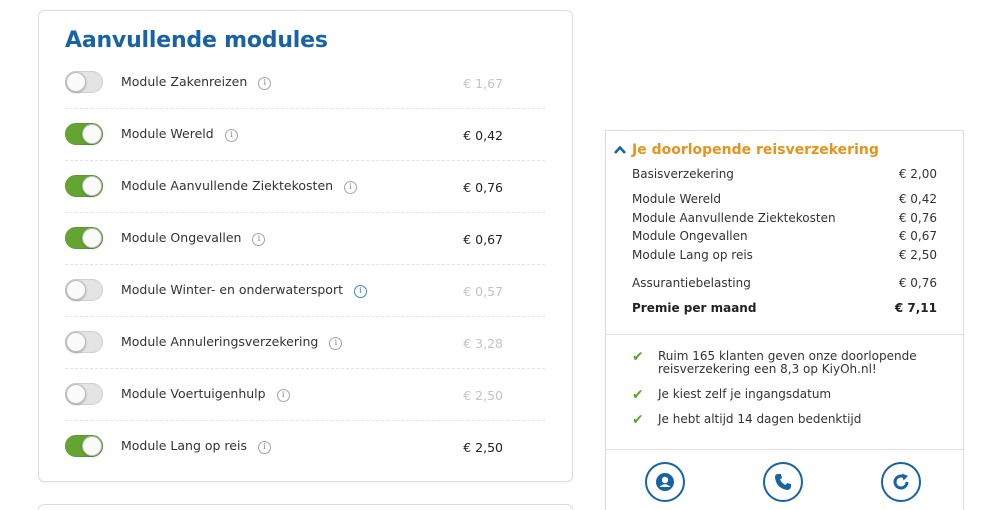 The height and width of the screenshot is (510, 1000). Describe the element at coordinates (483, 291) in the screenshot. I see `module-price: € 0,57` at that location.